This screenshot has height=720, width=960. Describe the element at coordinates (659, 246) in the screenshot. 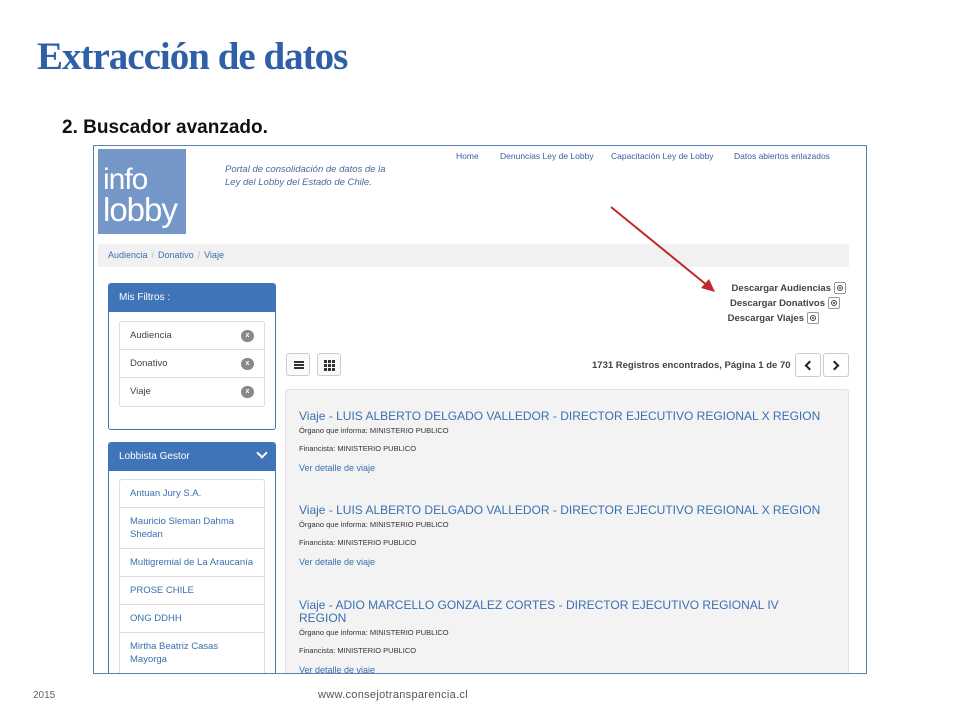

I see `arrow-shaft` at that location.